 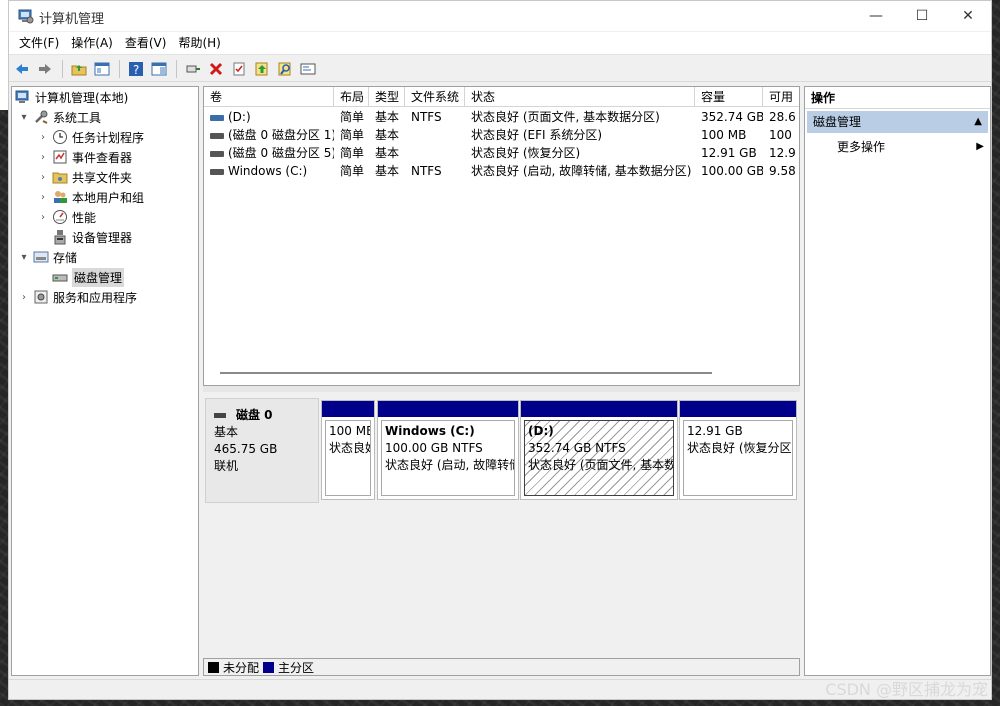 What do you see at coordinates (715, 431) in the screenshot?
I see `partition-size: 12.91 GB` at bounding box center [715, 431].